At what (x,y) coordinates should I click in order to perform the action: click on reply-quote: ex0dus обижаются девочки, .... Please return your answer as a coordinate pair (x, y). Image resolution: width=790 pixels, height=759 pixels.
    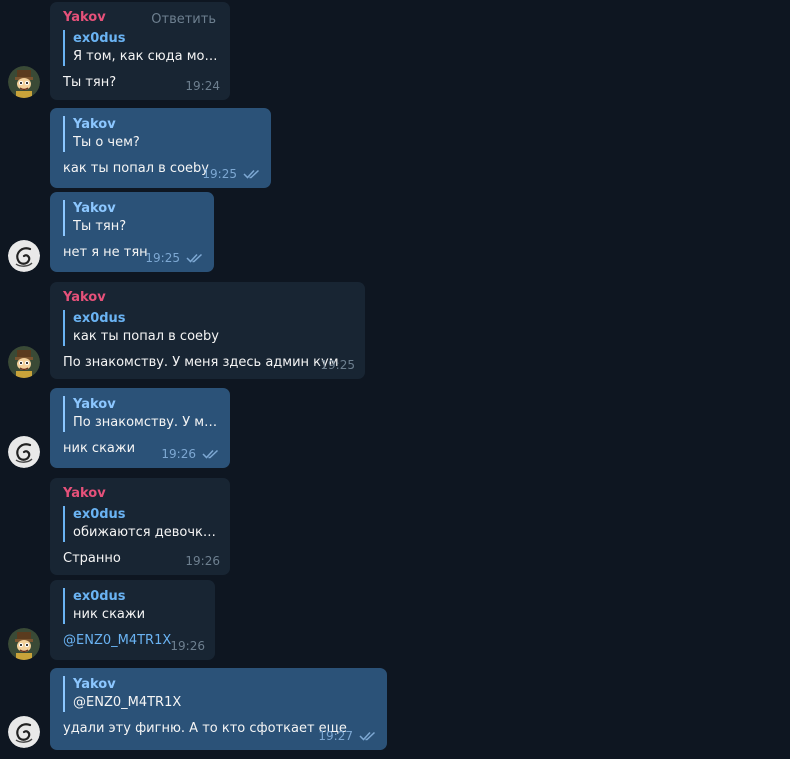
    Looking at the image, I should click on (141, 524).